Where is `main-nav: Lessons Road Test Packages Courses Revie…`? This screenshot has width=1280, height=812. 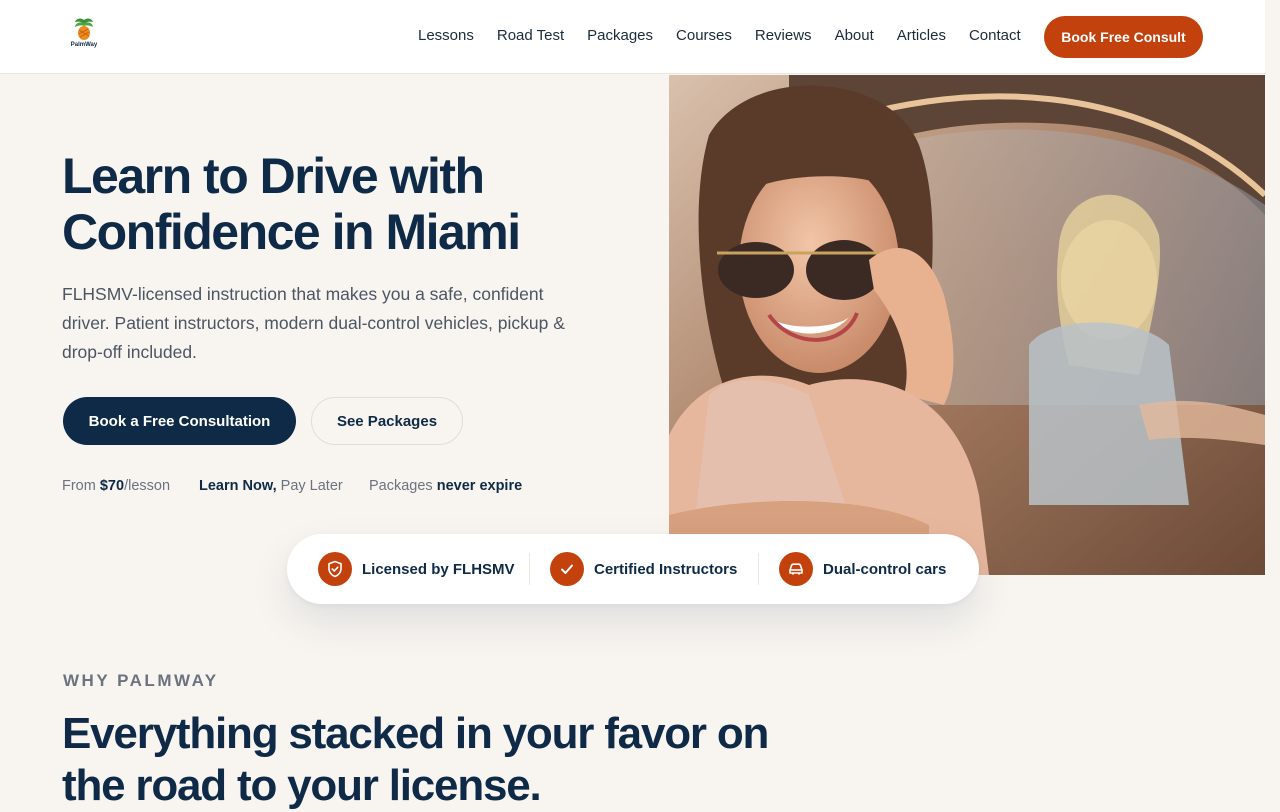 main-nav: Lessons Road Test Packages Courses Revie… is located at coordinates (719, 36).